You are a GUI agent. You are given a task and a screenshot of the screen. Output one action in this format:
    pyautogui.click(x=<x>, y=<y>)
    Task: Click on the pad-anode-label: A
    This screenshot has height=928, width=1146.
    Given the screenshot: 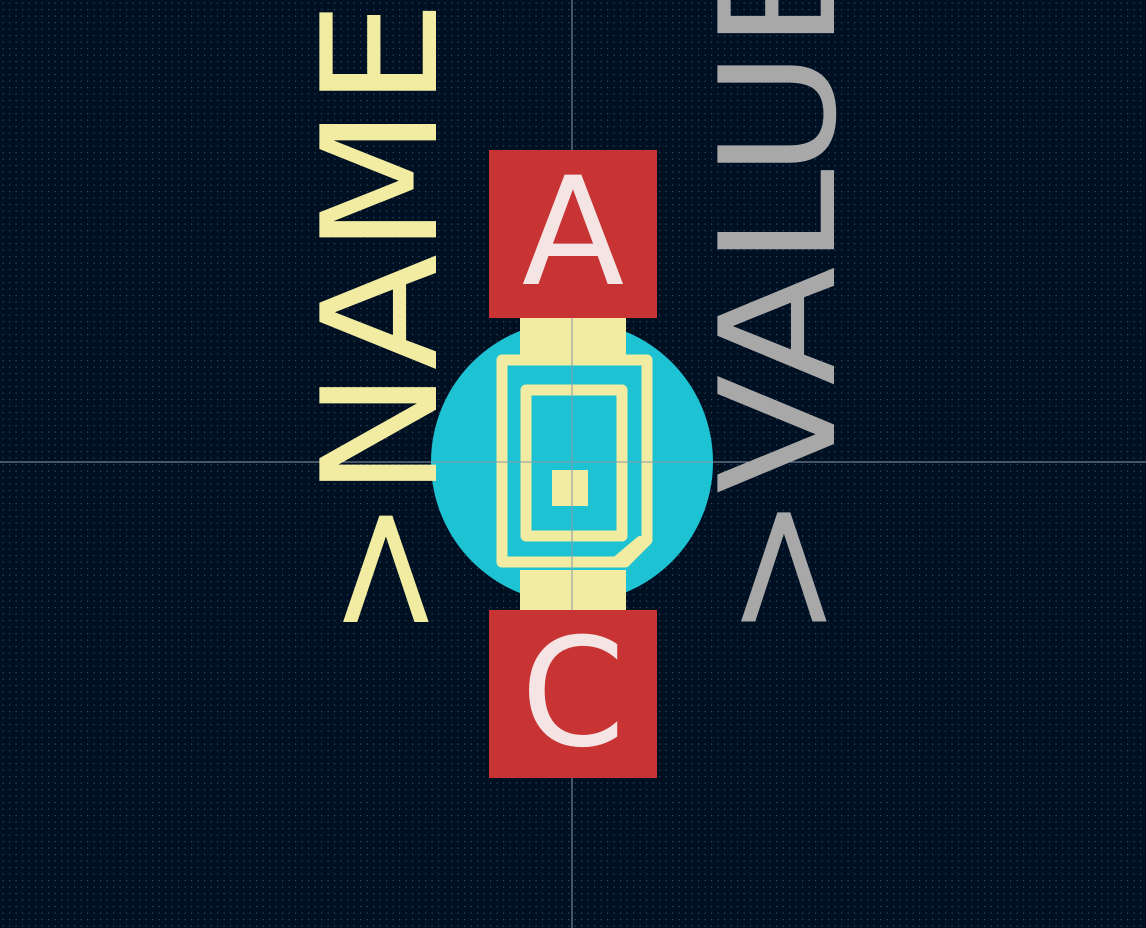 What is the action you would take?
    pyautogui.click(x=573, y=233)
    